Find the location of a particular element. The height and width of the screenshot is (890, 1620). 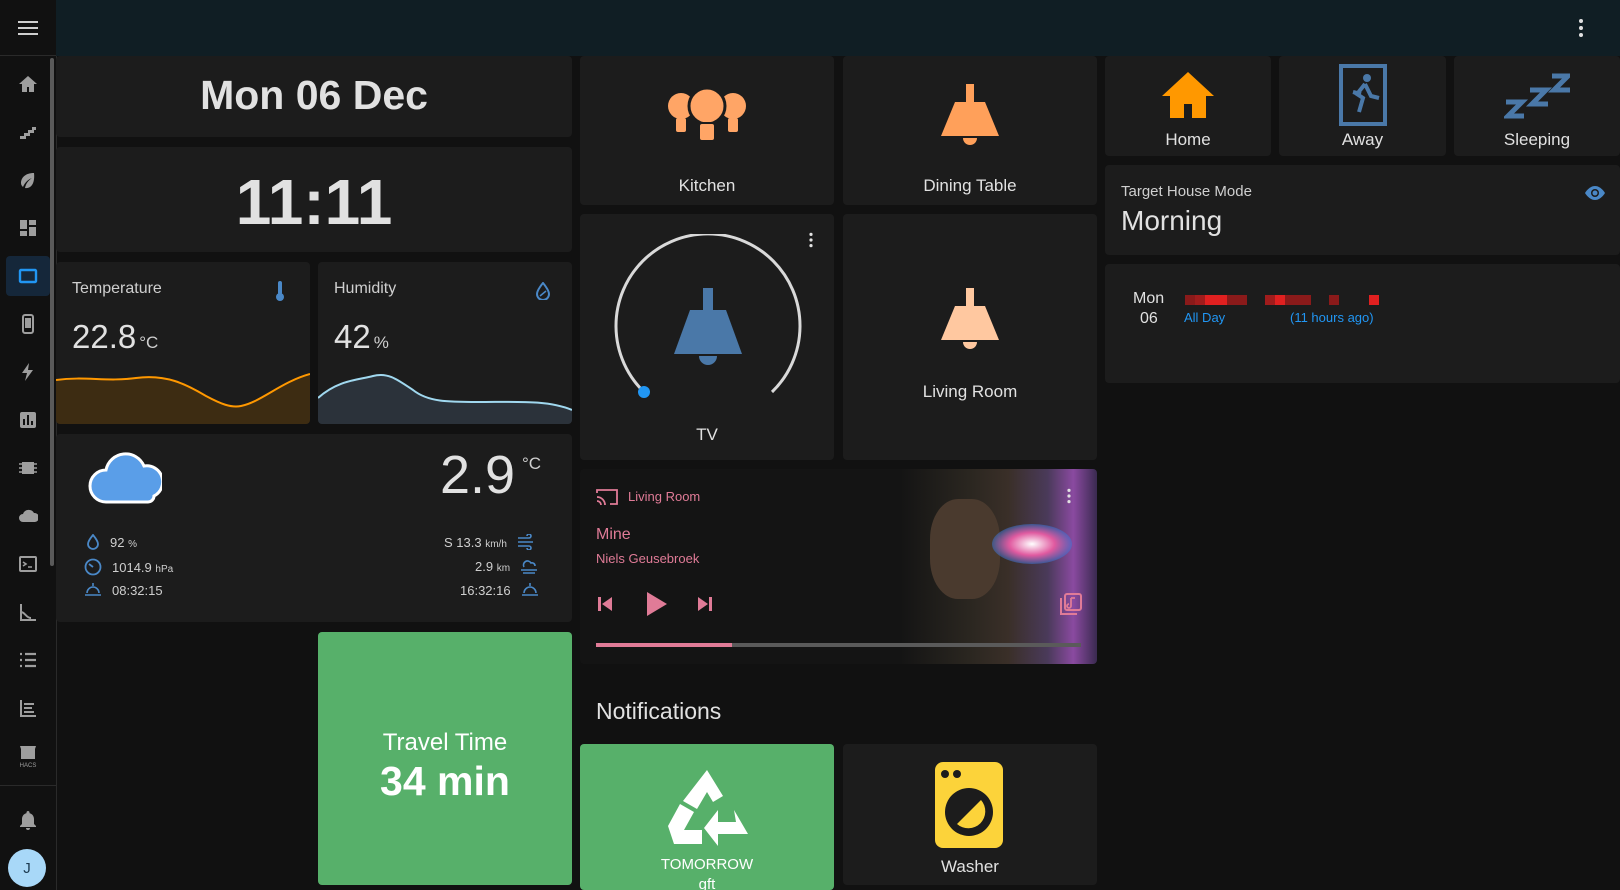

calendar-date: 06 is located at coordinates (1149, 318).